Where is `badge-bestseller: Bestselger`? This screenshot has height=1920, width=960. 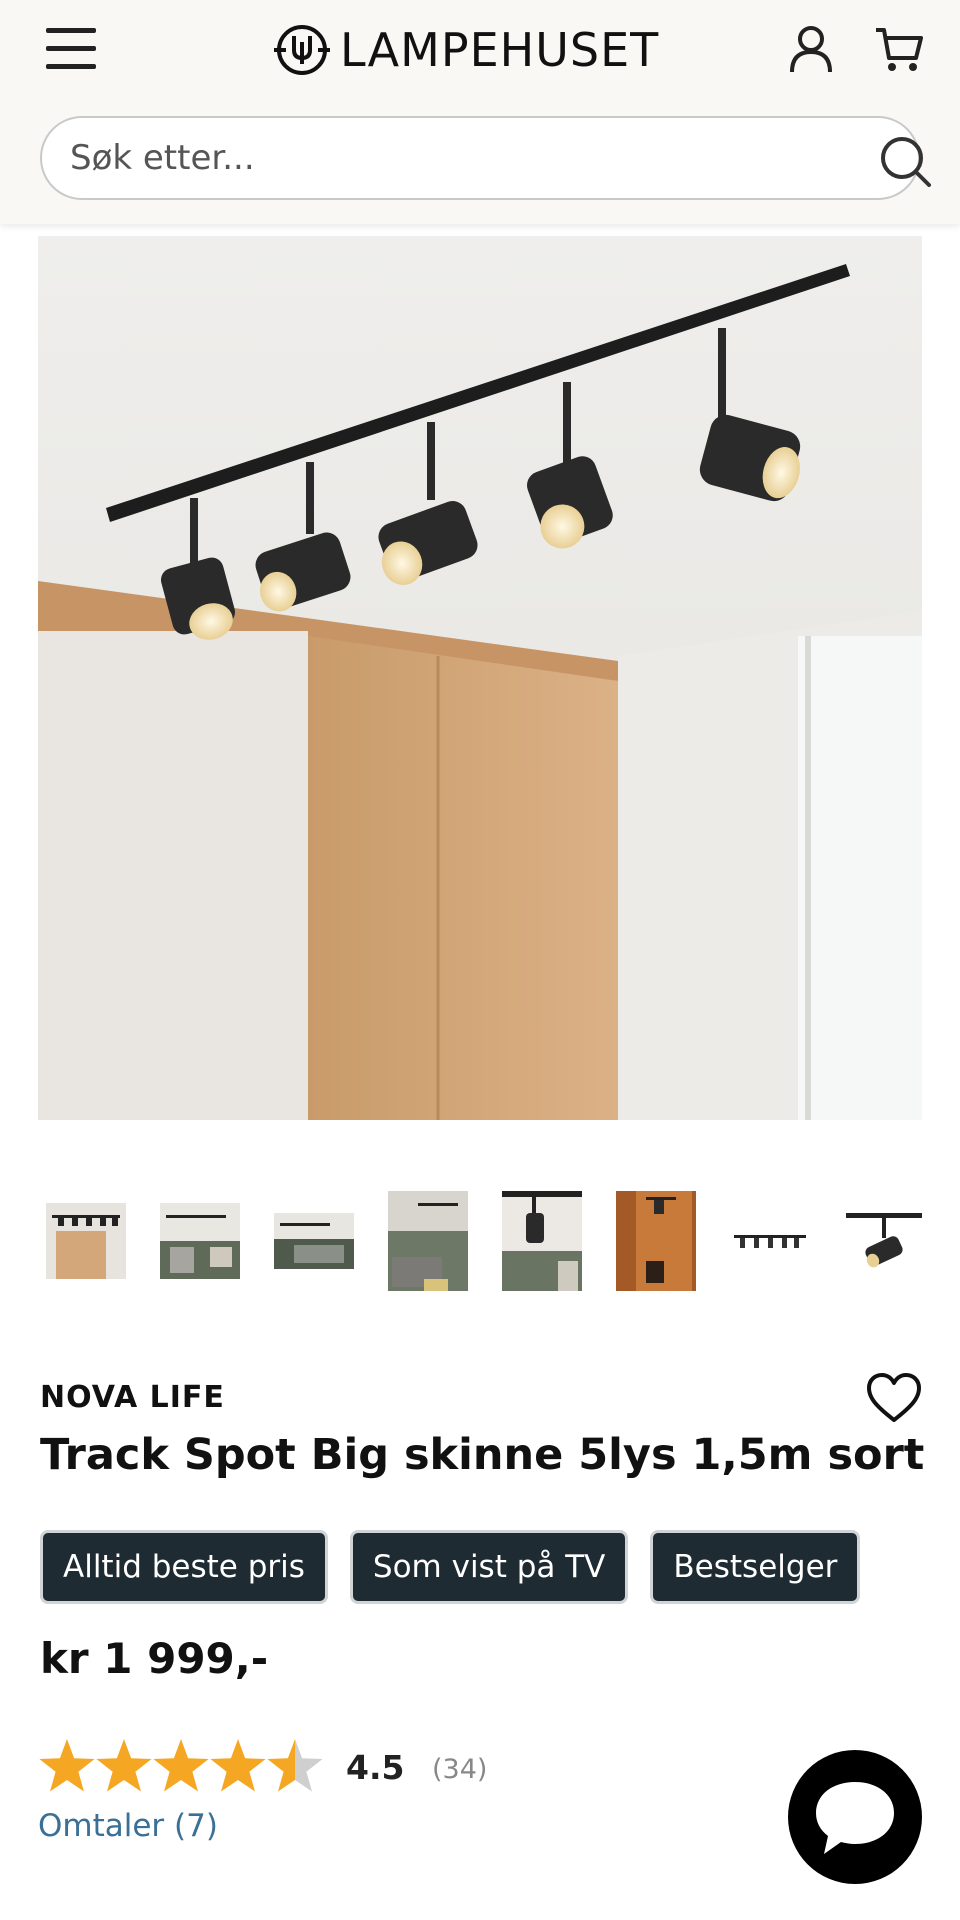
badge-bestseller: Bestselger is located at coordinates (755, 1567).